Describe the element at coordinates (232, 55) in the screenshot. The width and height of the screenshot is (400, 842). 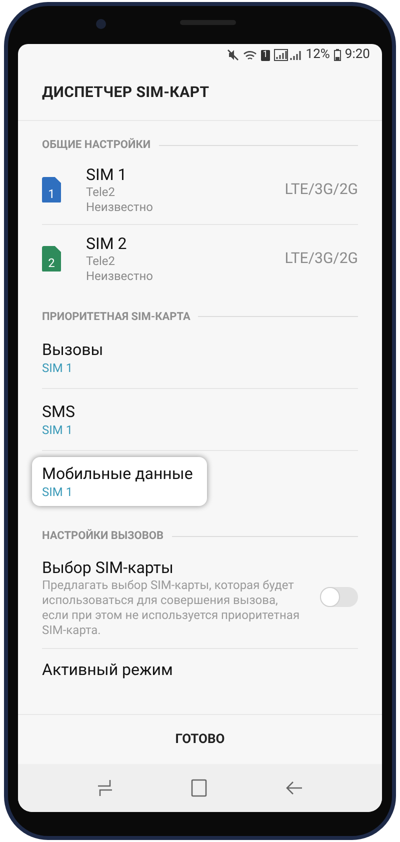
I see `mute-icon` at that location.